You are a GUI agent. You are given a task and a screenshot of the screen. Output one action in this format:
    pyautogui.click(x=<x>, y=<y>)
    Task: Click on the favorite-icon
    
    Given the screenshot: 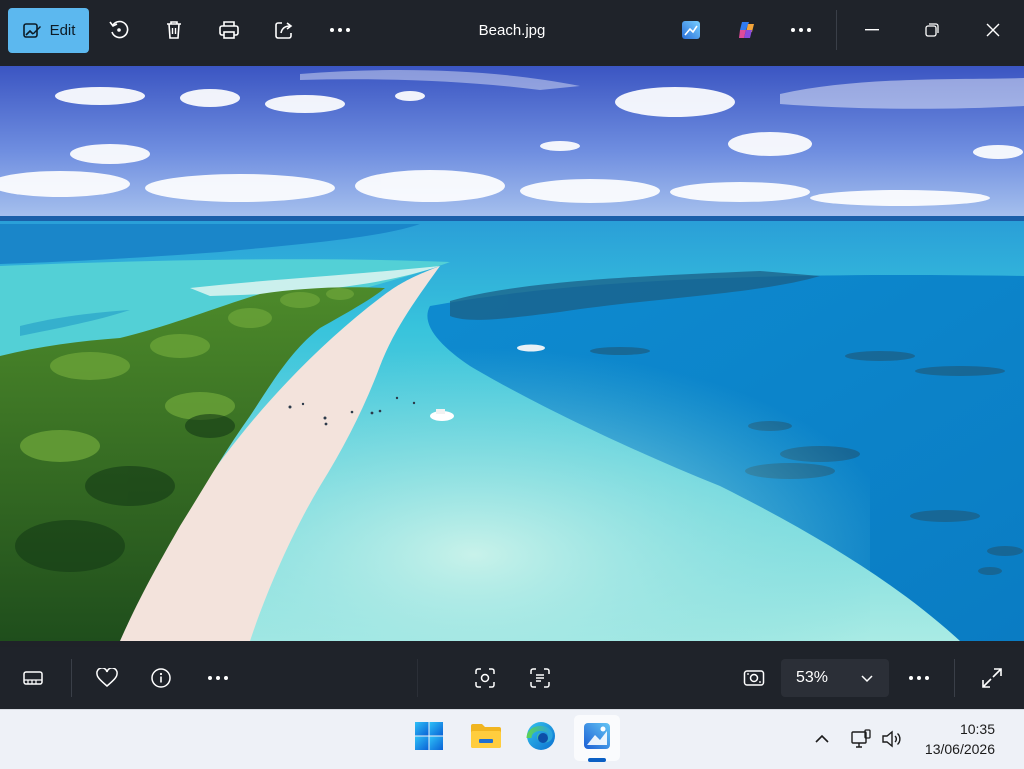 What is the action you would take?
    pyautogui.click(x=107, y=678)
    